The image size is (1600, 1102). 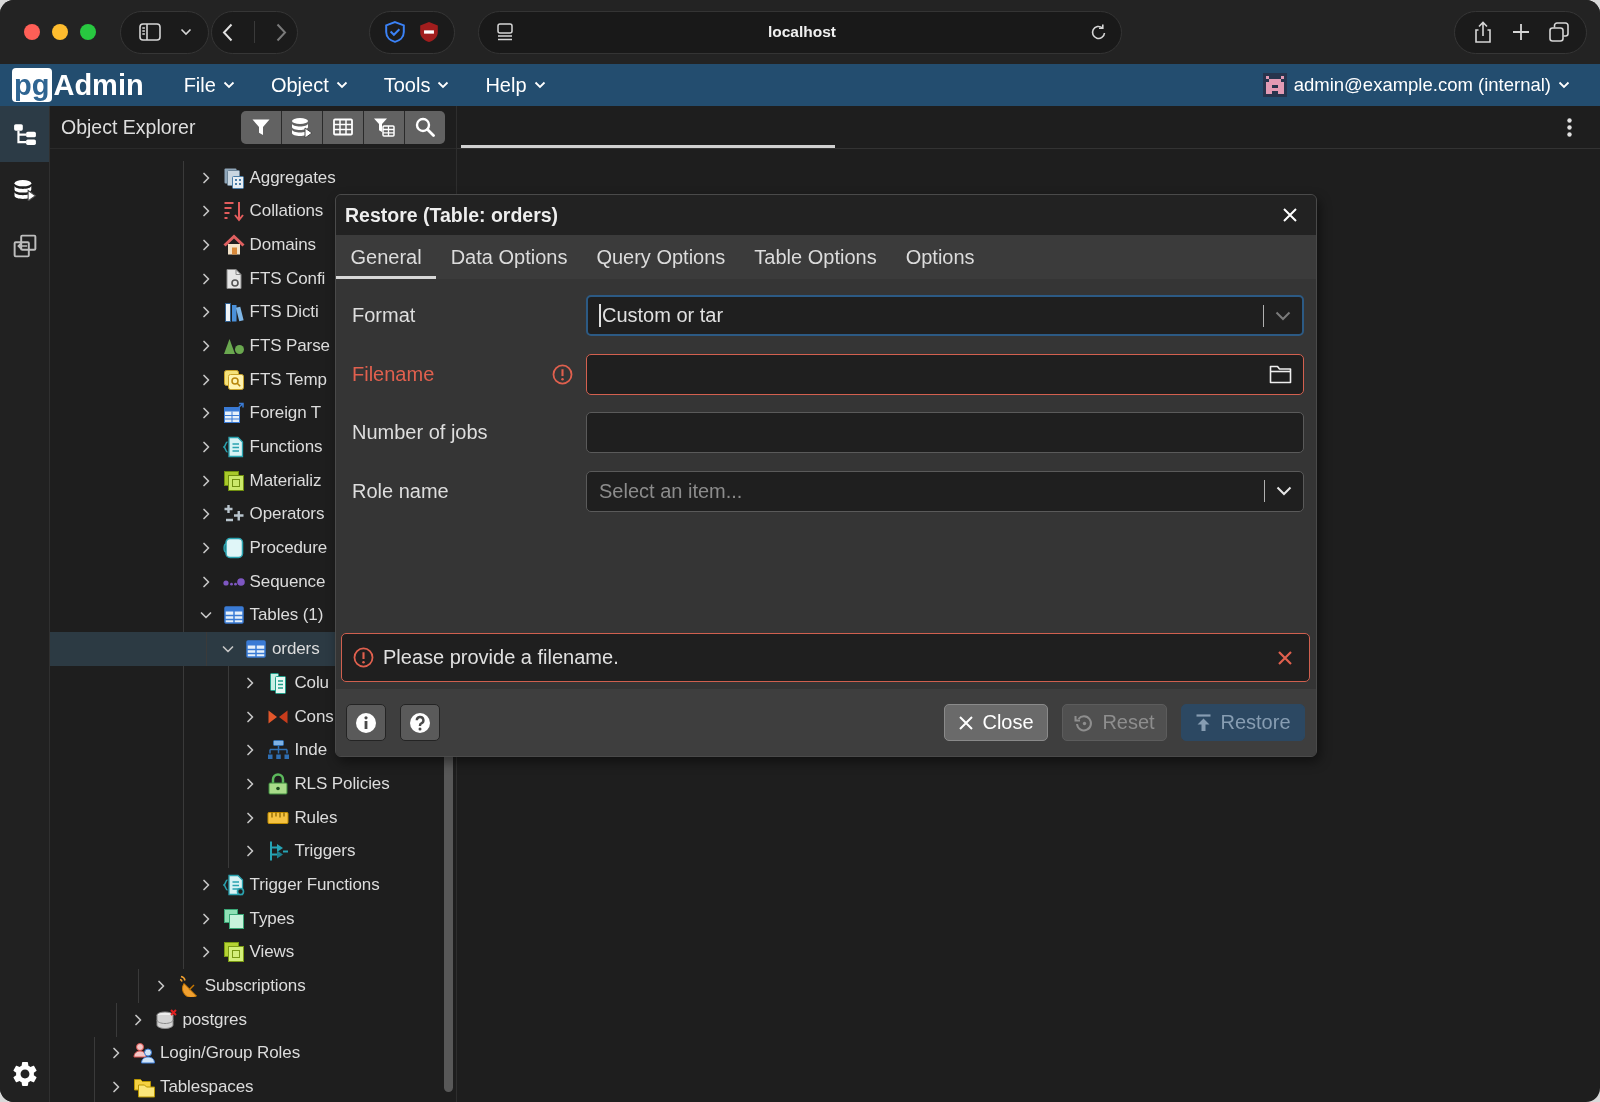 I want to click on dialog-title: Restore (Table: orders), so click(x=452, y=215).